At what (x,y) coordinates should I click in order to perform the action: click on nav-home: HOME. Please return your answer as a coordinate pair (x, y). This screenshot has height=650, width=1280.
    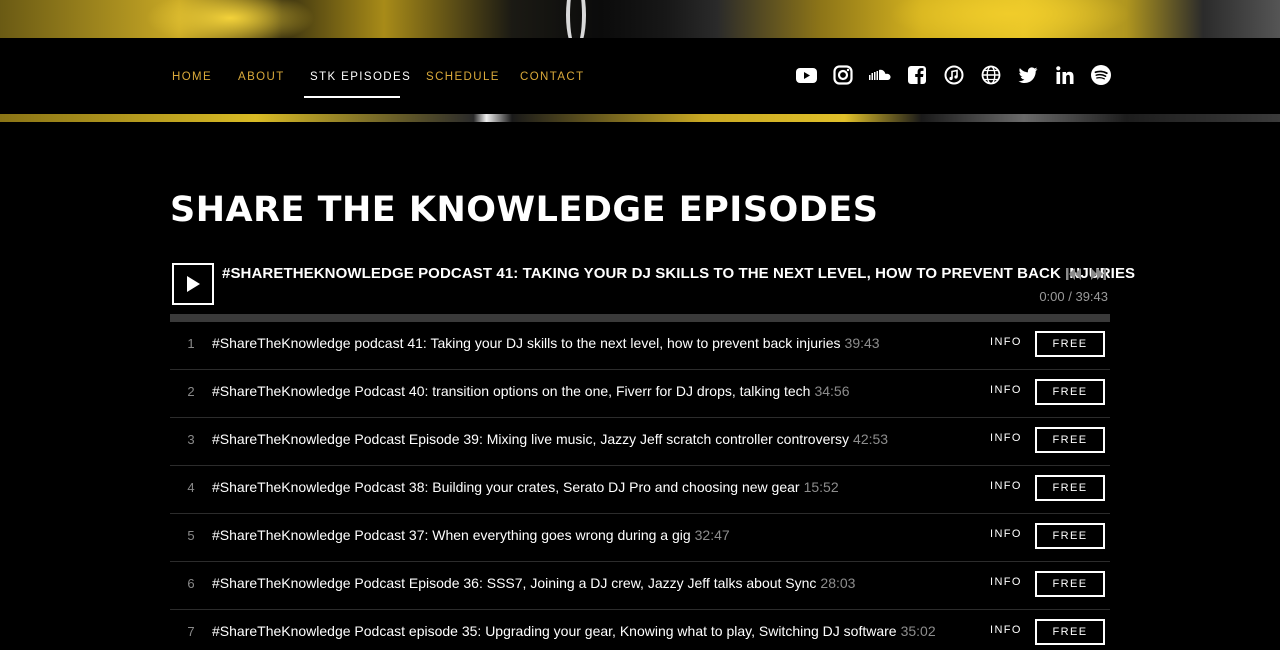
    Looking at the image, I should click on (192, 77).